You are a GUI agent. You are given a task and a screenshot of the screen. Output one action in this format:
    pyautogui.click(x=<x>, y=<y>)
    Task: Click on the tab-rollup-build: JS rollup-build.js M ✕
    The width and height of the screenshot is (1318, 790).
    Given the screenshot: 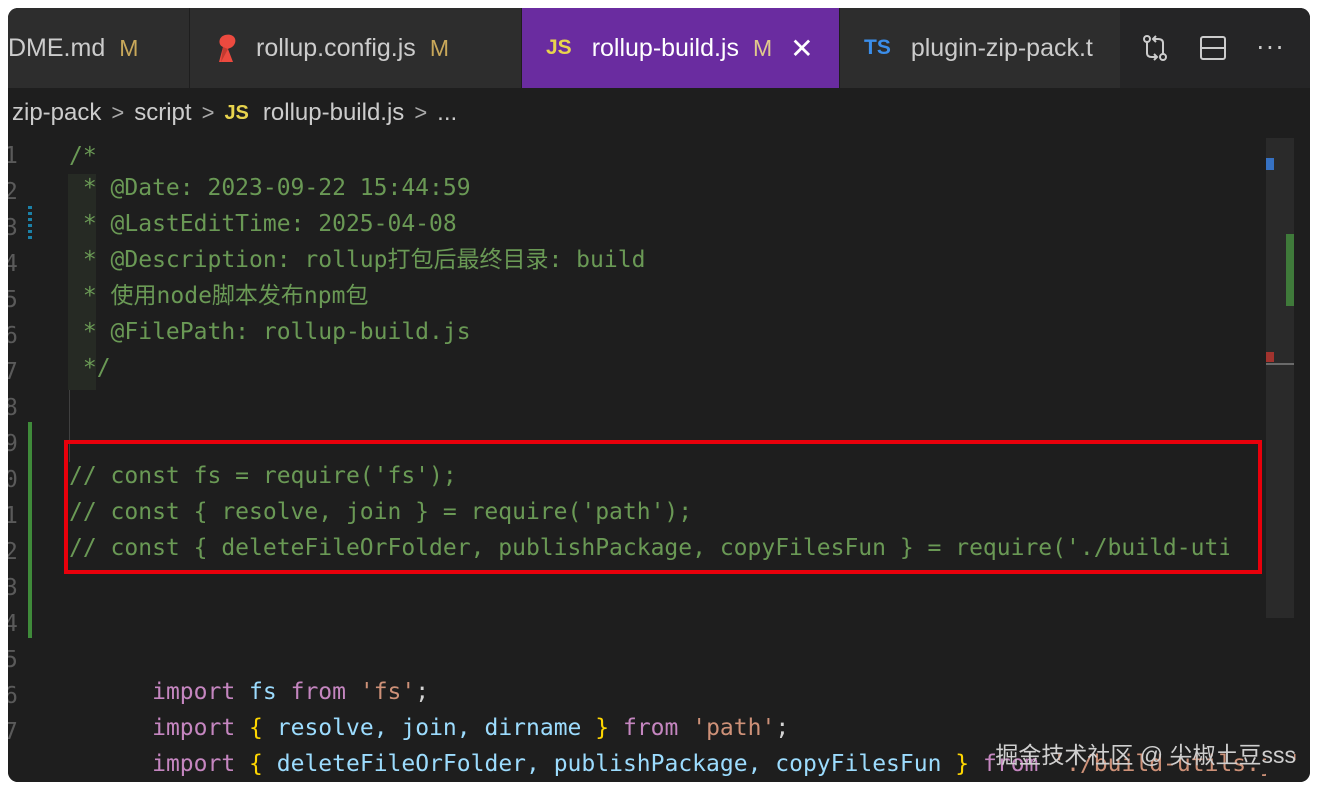 What is the action you would take?
    pyautogui.click(x=681, y=48)
    